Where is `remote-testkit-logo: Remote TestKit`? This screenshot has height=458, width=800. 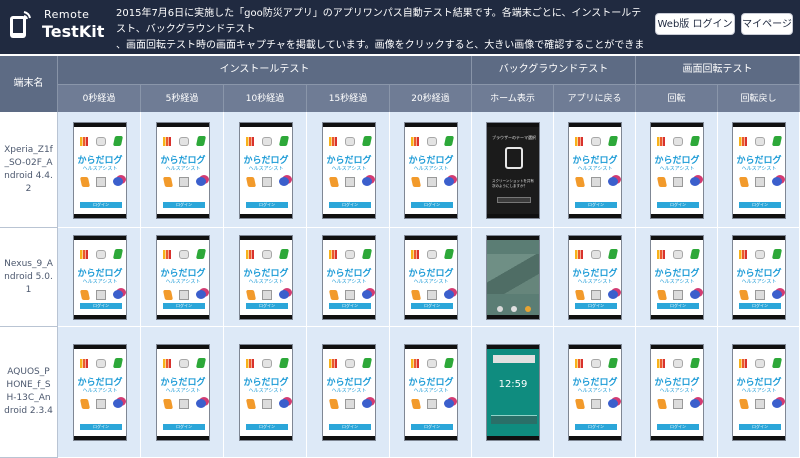
remote-testkit-logo: Remote TestKit is located at coordinates (59, 27).